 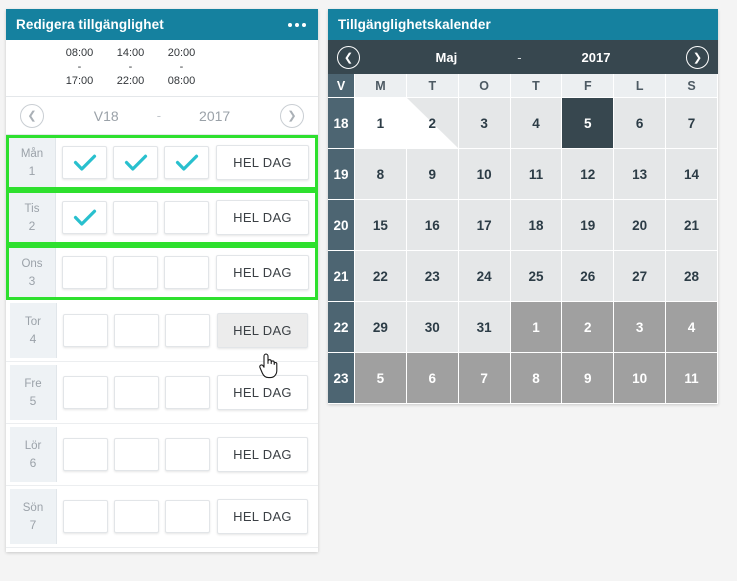 I want to click on calendar-day-cell: 31, so click(x=484, y=327).